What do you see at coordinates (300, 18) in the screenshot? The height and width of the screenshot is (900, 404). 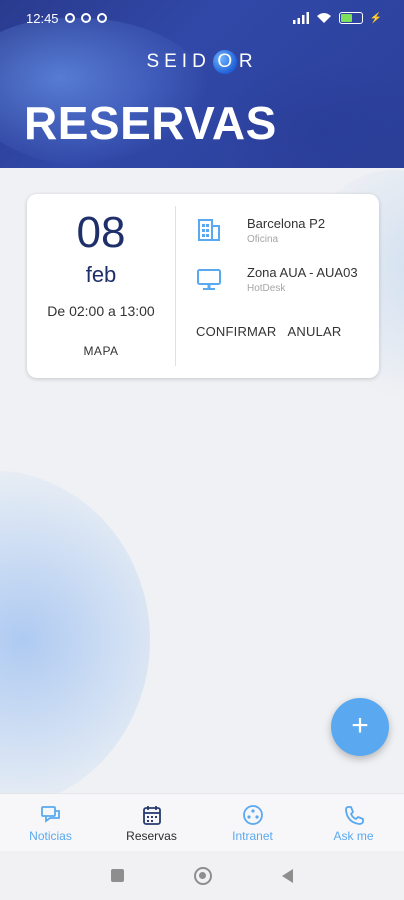 I see `signal-icon` at bounding box center [300, 18].